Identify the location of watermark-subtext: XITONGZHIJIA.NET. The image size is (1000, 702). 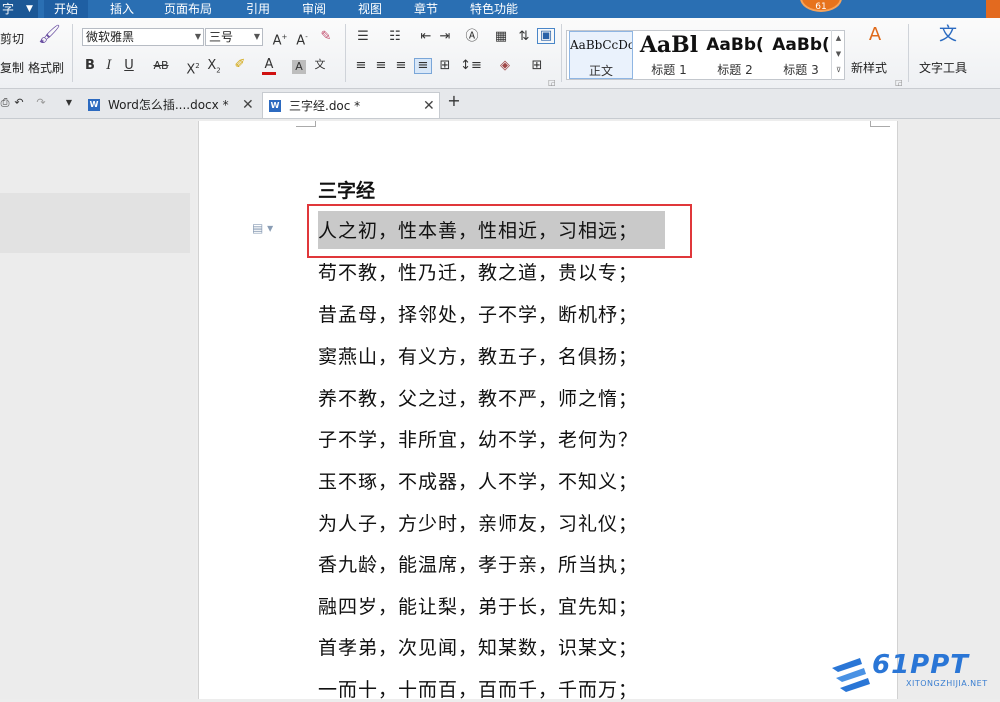
(947, 683).